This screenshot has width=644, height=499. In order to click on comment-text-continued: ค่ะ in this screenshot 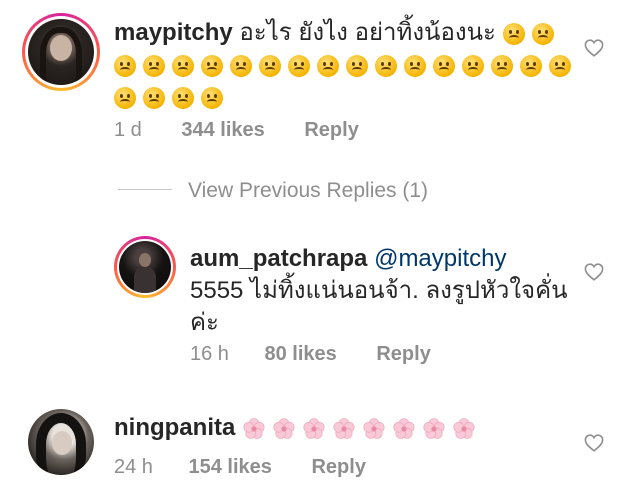, I will do `click(204, 322)`.